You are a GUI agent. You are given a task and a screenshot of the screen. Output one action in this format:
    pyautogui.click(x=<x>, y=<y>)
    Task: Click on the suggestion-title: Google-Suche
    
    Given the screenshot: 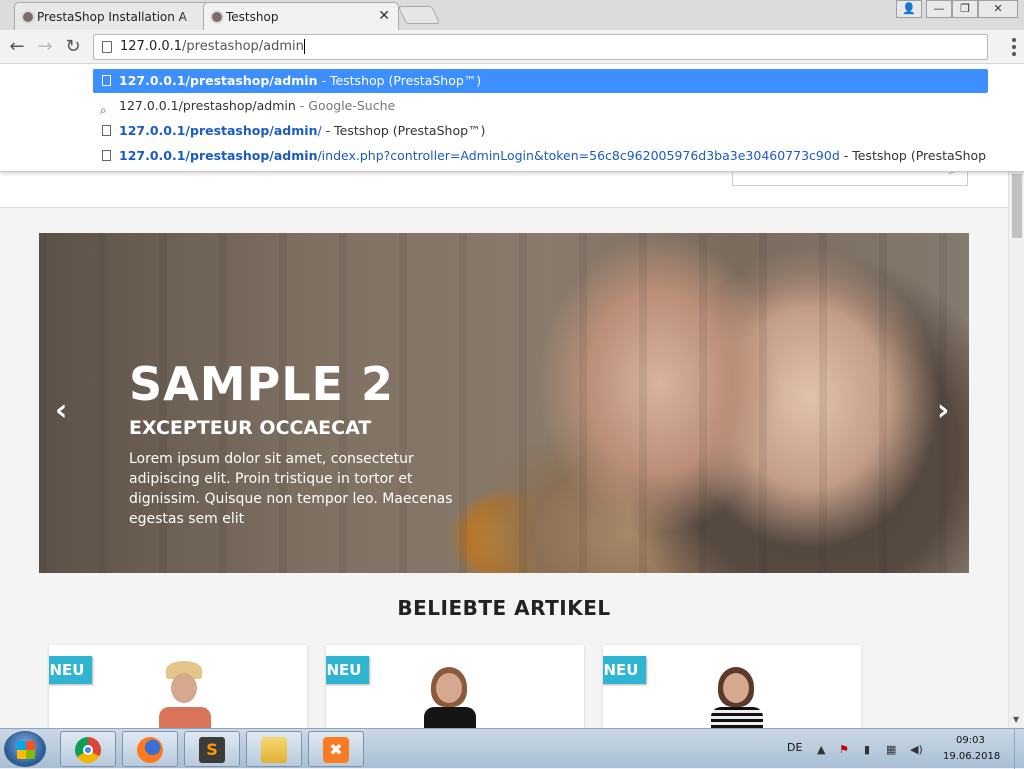 What is the action you would take?
    pyautogui.click(x=352, y=105)
    